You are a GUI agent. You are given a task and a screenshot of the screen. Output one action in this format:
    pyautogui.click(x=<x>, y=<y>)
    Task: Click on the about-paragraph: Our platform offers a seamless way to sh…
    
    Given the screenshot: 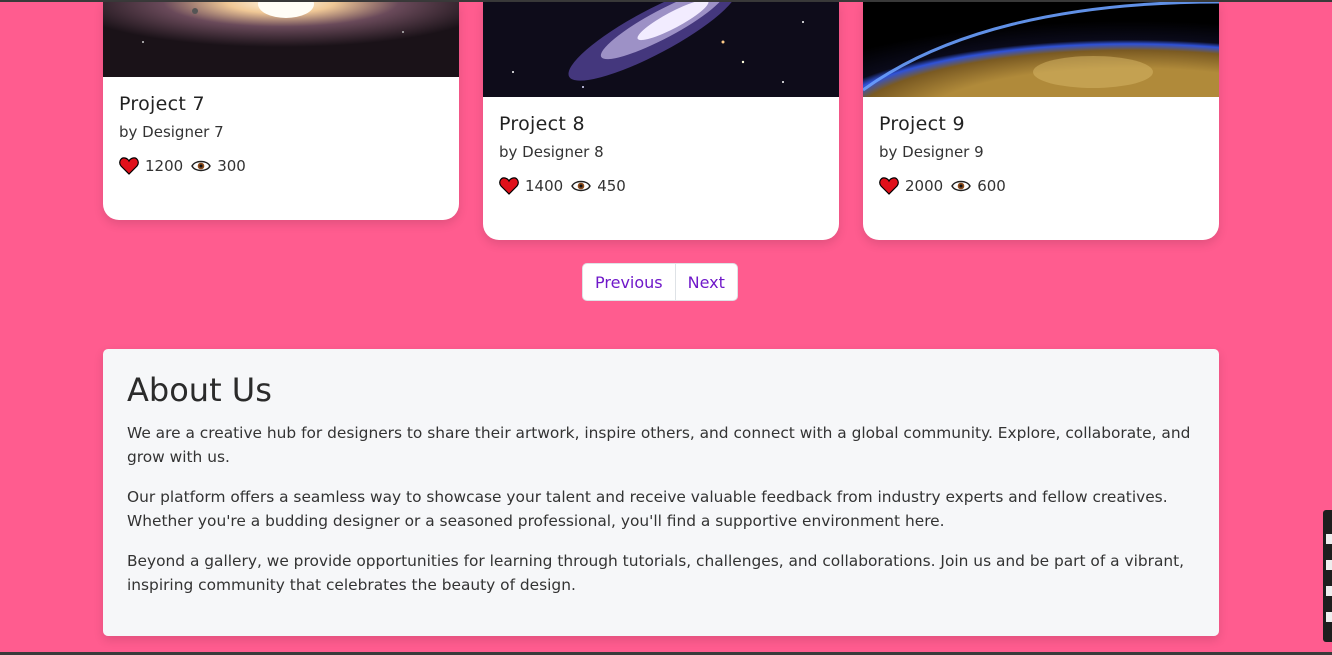 What is the action you would take?
    pyautogui.click(x=647, y=509)
    